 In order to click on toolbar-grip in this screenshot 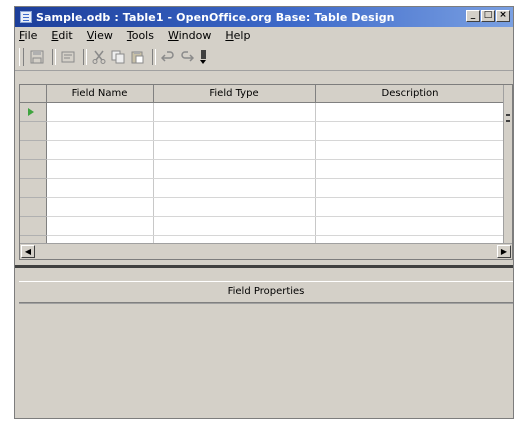, I will do `click(21, 57)`.